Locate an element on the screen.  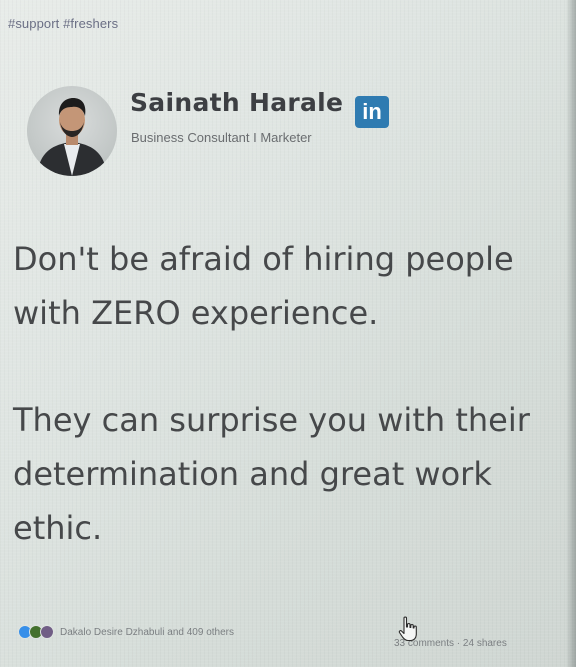
support-icon is located at coordinates (47, 632).